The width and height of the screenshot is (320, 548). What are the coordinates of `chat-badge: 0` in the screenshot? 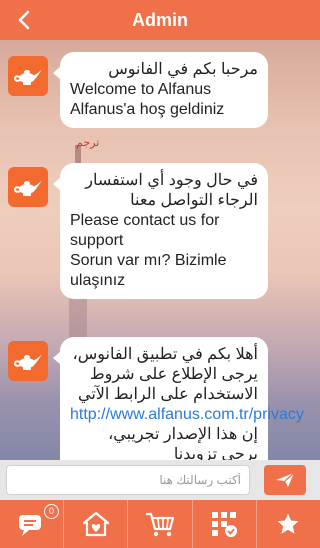 It's located at (51, 511).